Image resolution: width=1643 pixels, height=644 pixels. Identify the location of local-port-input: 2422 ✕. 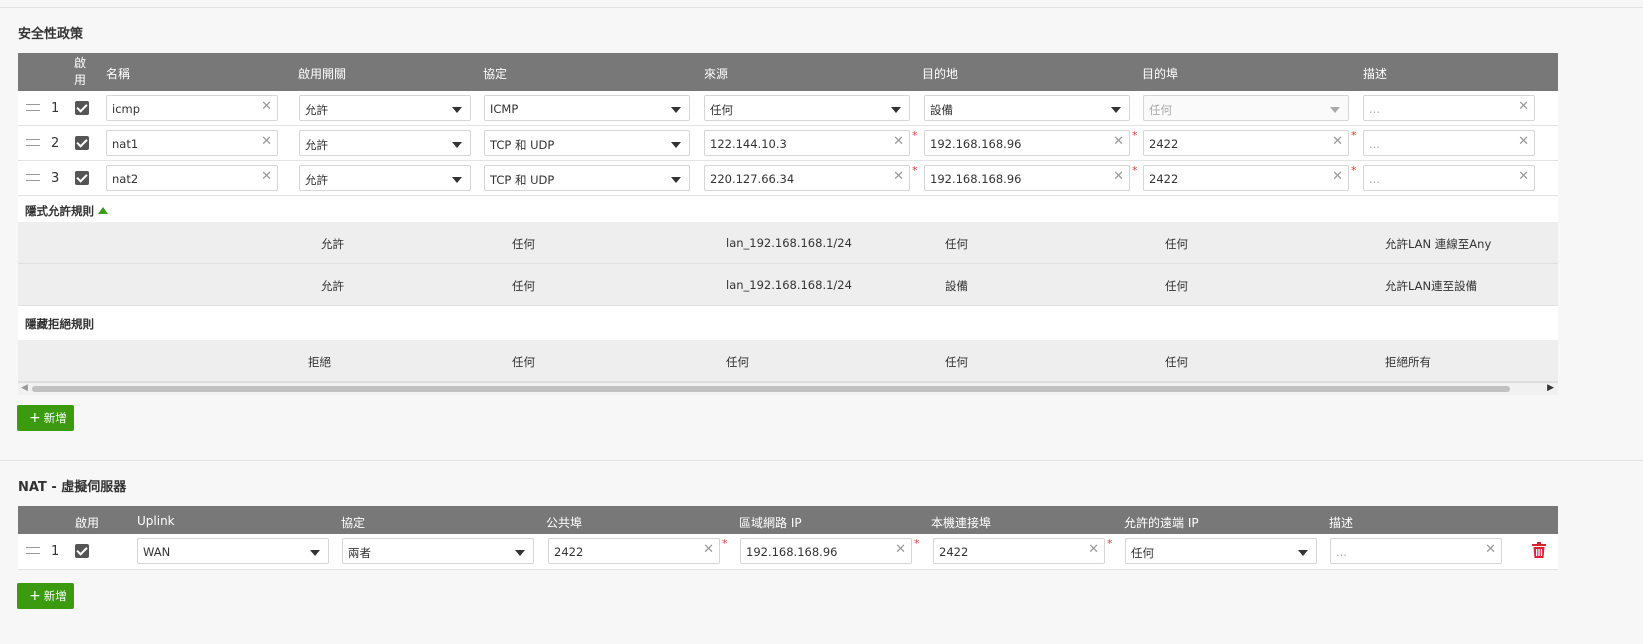
(1019, 551).